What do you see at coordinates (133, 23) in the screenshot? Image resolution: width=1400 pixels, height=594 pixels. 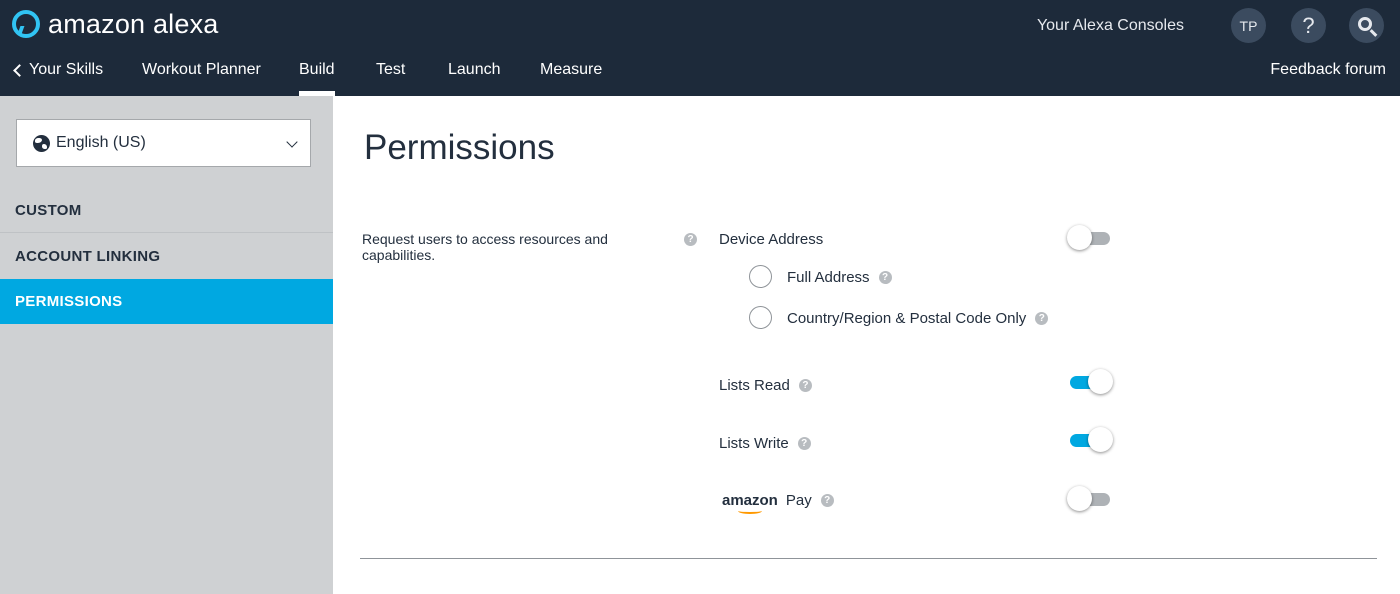 I see `brand-name: amazon alexa` at bounding box center [133, 23].